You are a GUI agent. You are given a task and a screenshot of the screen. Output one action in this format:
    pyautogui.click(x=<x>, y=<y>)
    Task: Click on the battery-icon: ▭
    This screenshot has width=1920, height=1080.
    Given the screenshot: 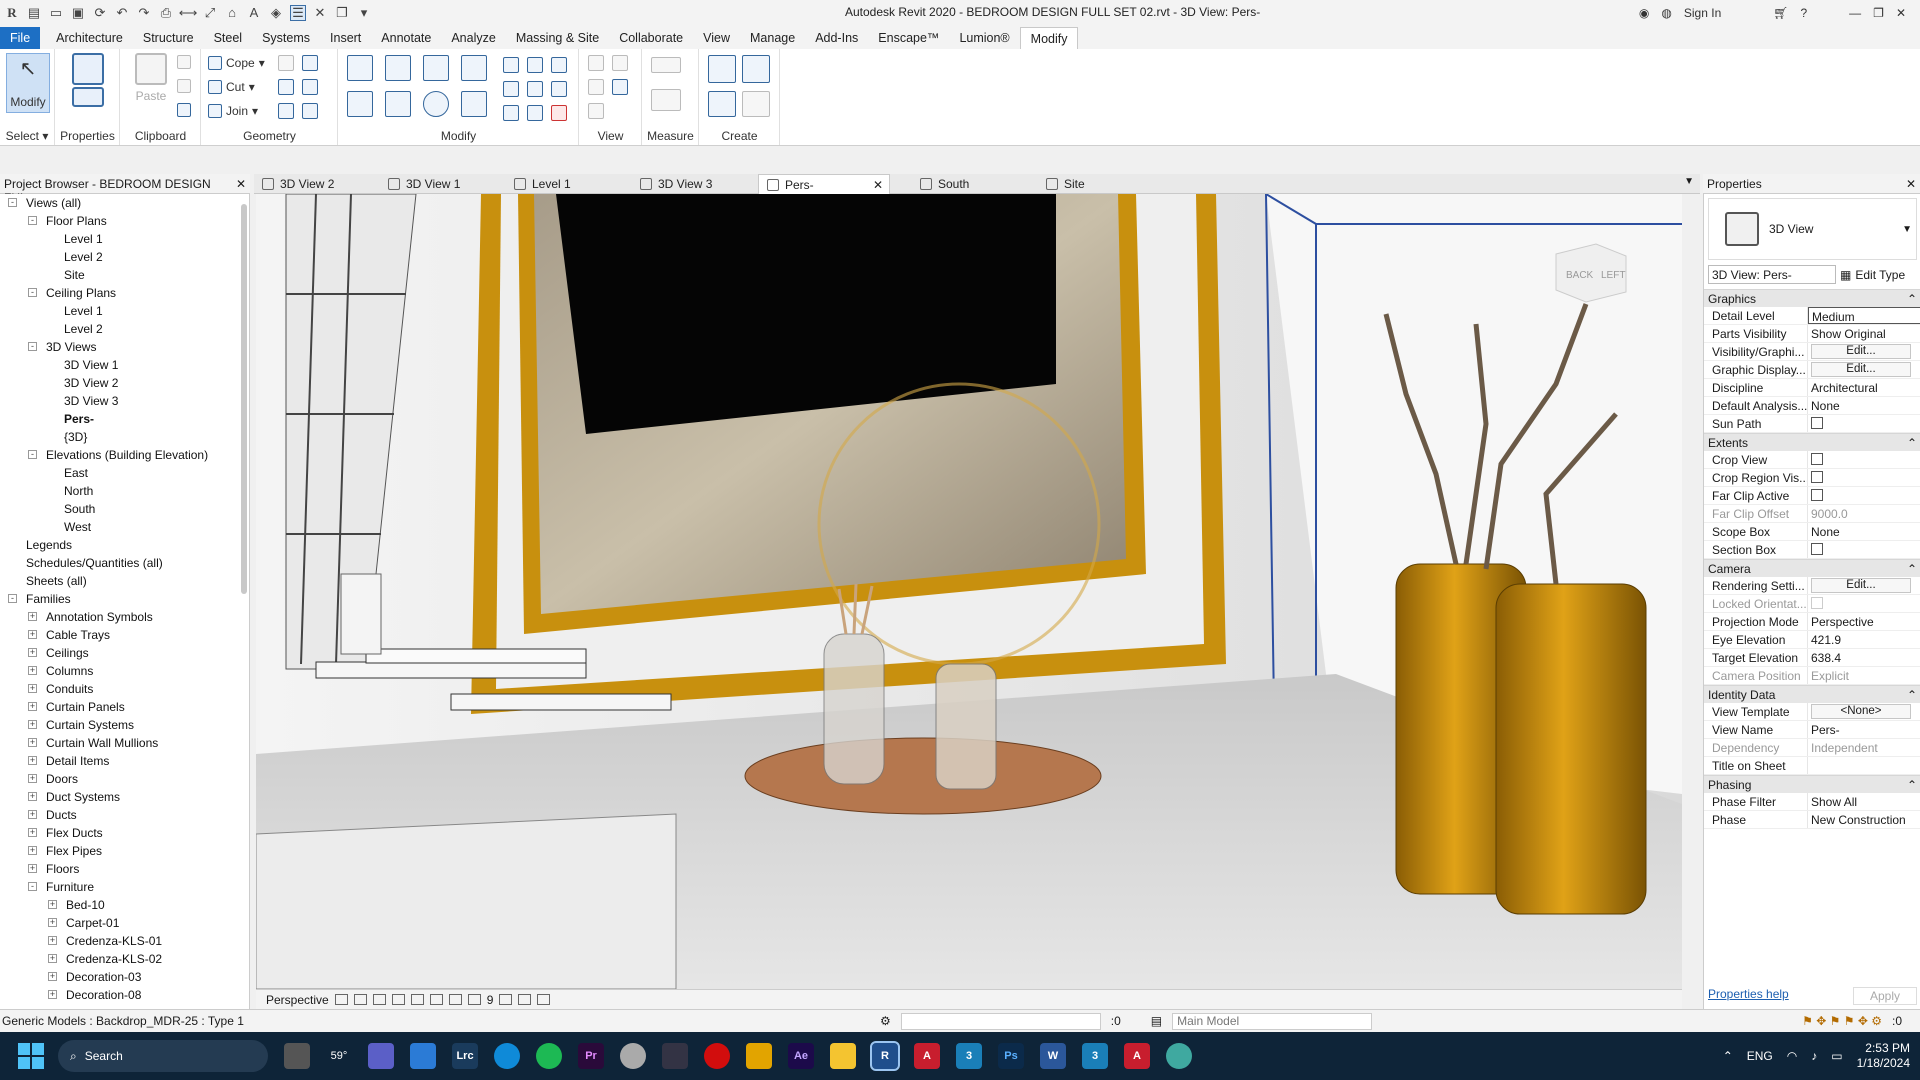 What is the action you would take?
    pyautogui.click(x=1836, y=1056)
    